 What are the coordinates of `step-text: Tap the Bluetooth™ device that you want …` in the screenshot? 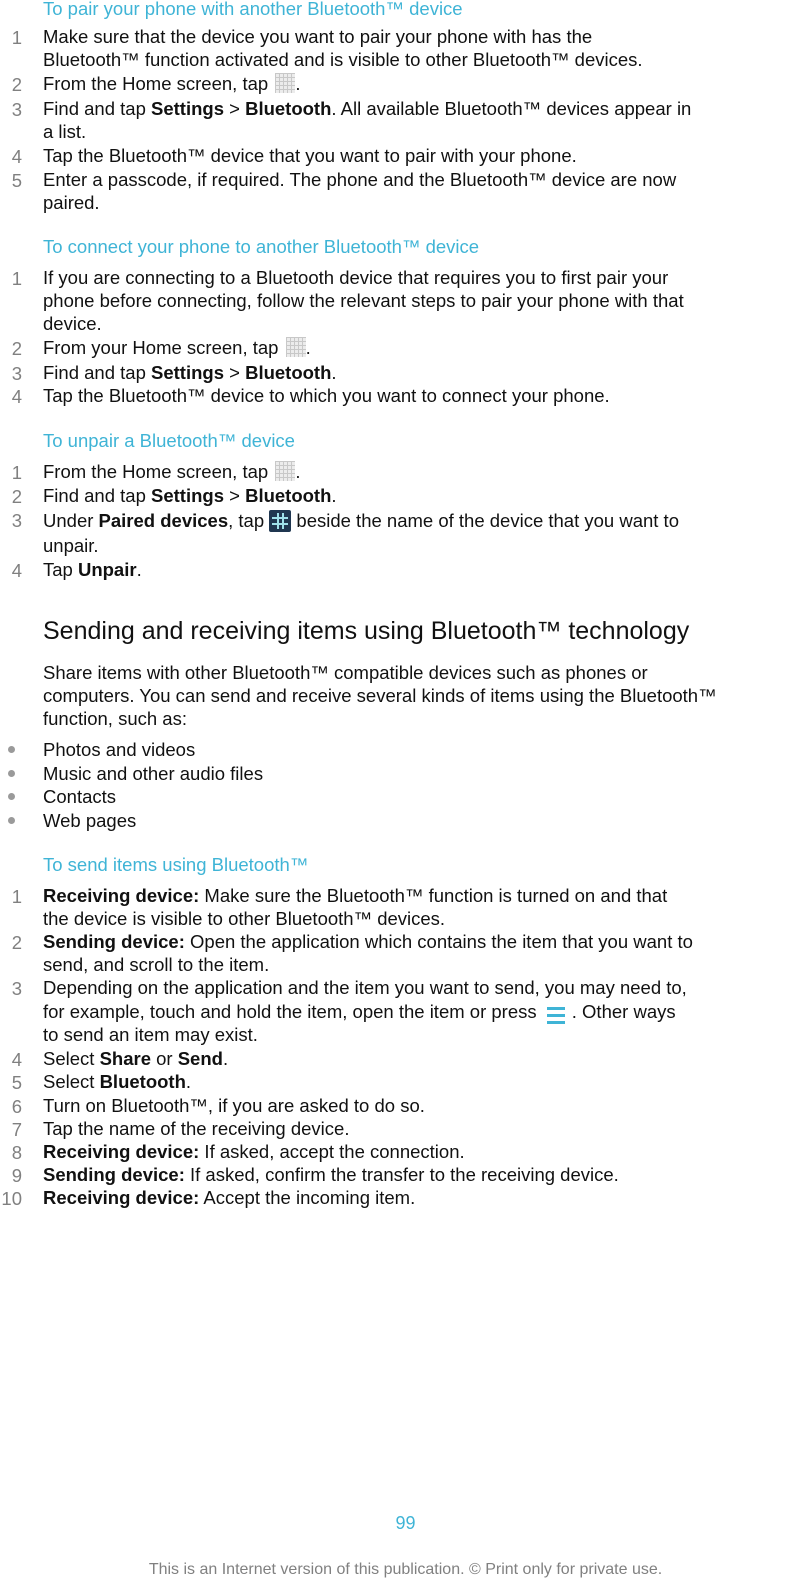 It's located at (310, 155).